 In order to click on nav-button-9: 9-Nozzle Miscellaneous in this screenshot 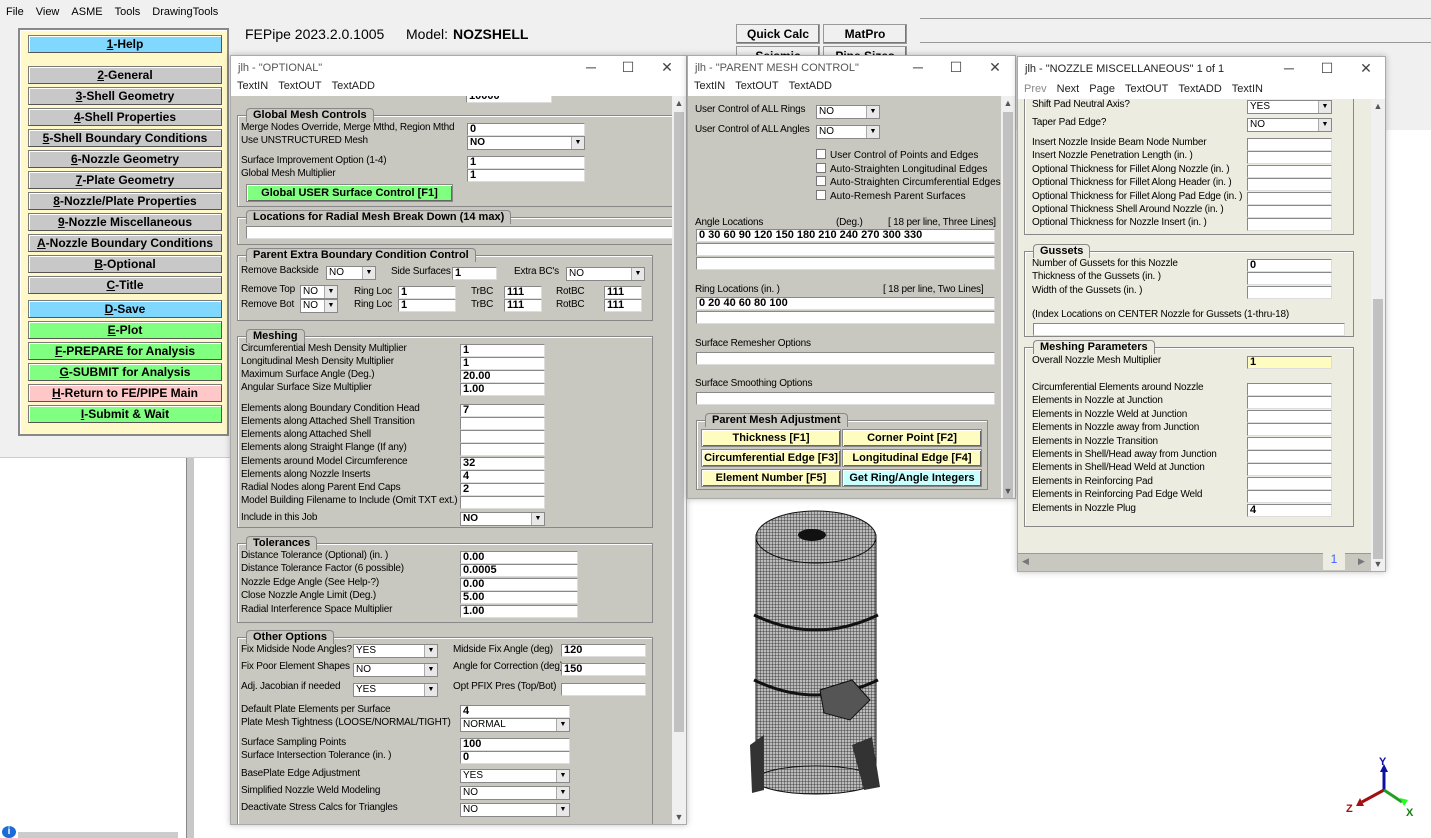, I will do `click(125, 222)`.